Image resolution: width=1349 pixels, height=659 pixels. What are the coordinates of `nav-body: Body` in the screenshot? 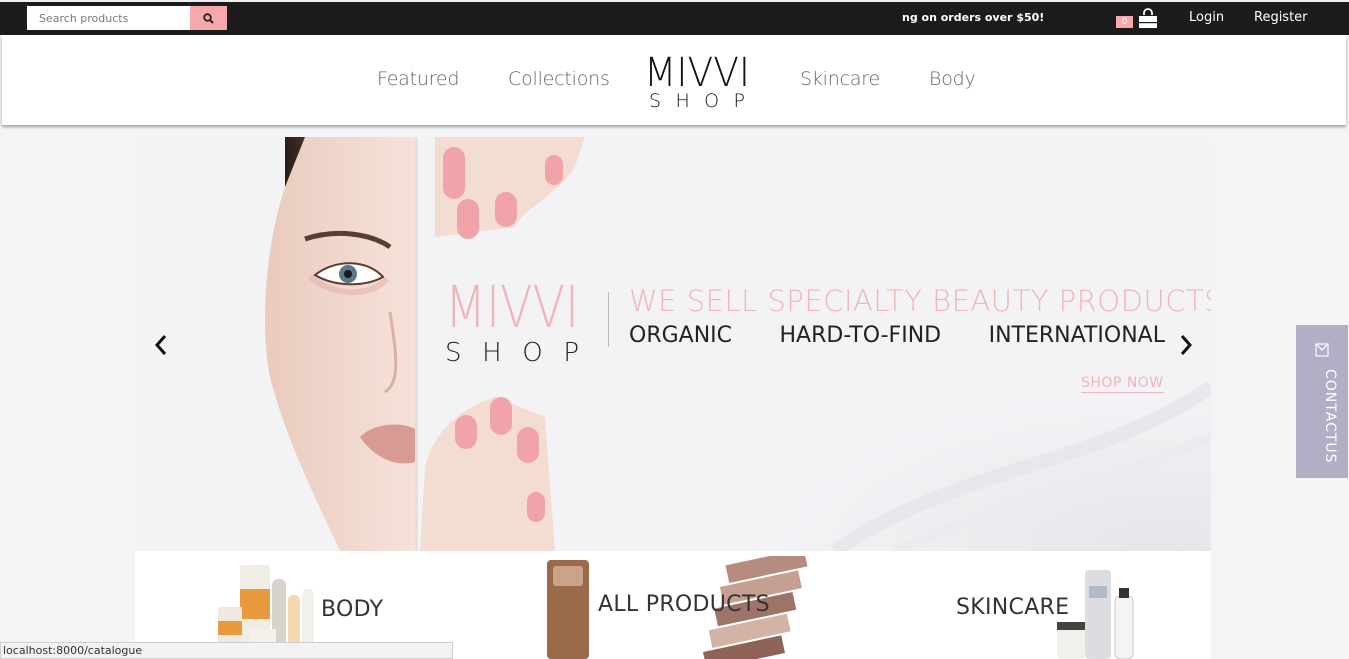 It's located at (952, 79).